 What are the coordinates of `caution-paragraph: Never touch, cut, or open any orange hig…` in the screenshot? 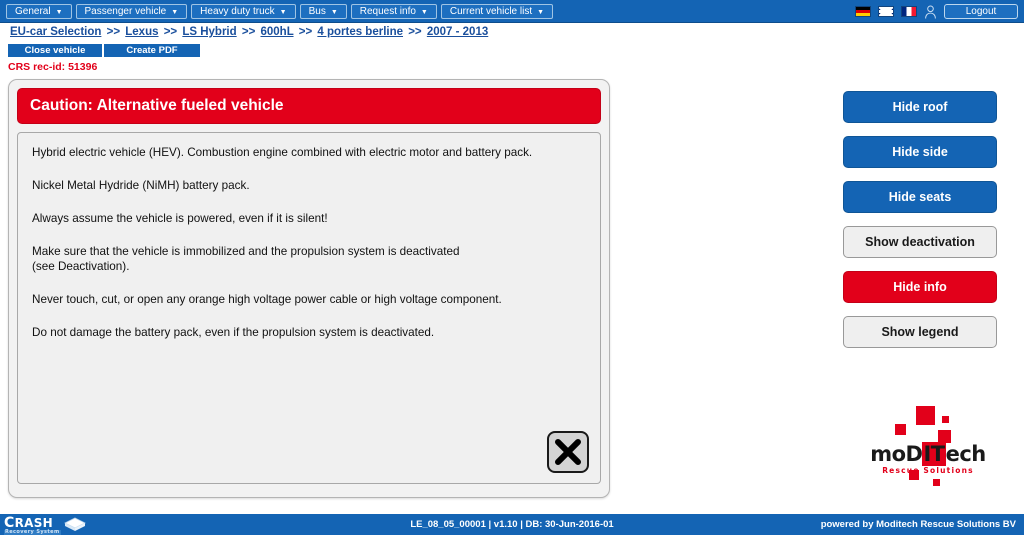 It's located at (267, 299).